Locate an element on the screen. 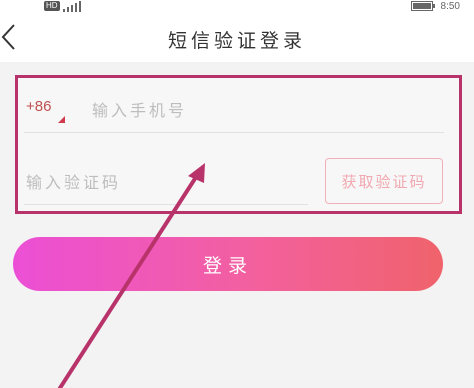  status-left: HD is located at coordinates (64, 6).